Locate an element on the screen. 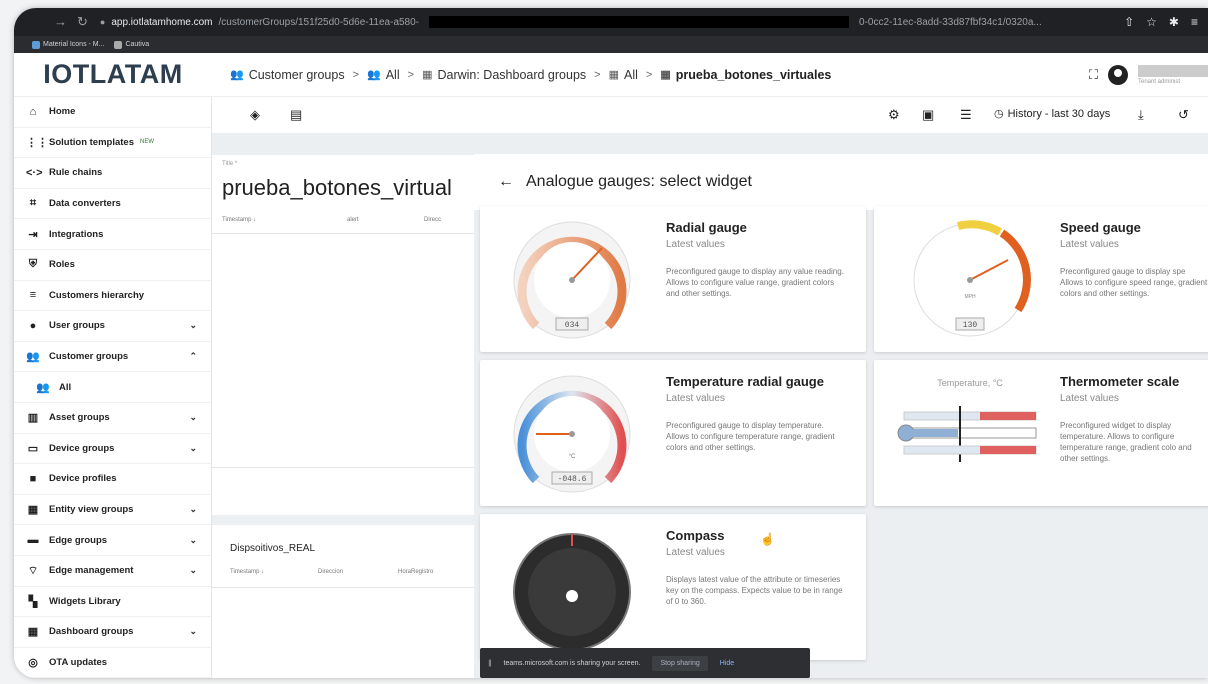  stop-sharing-button: Stop sharing is located at coordinates (680, 663).